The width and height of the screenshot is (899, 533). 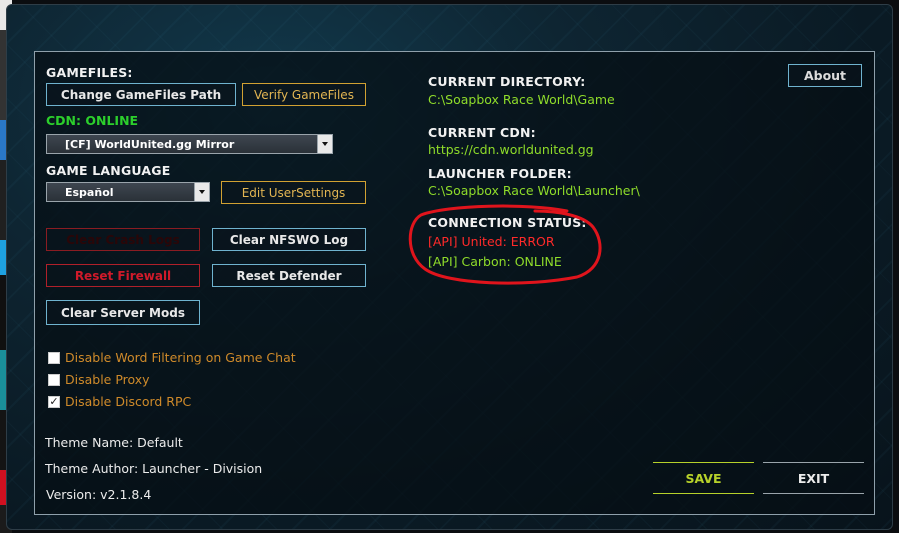 I want to click on clear-nfswo-log-button: Clear NFSWO Log, so click(x=289, y=239).